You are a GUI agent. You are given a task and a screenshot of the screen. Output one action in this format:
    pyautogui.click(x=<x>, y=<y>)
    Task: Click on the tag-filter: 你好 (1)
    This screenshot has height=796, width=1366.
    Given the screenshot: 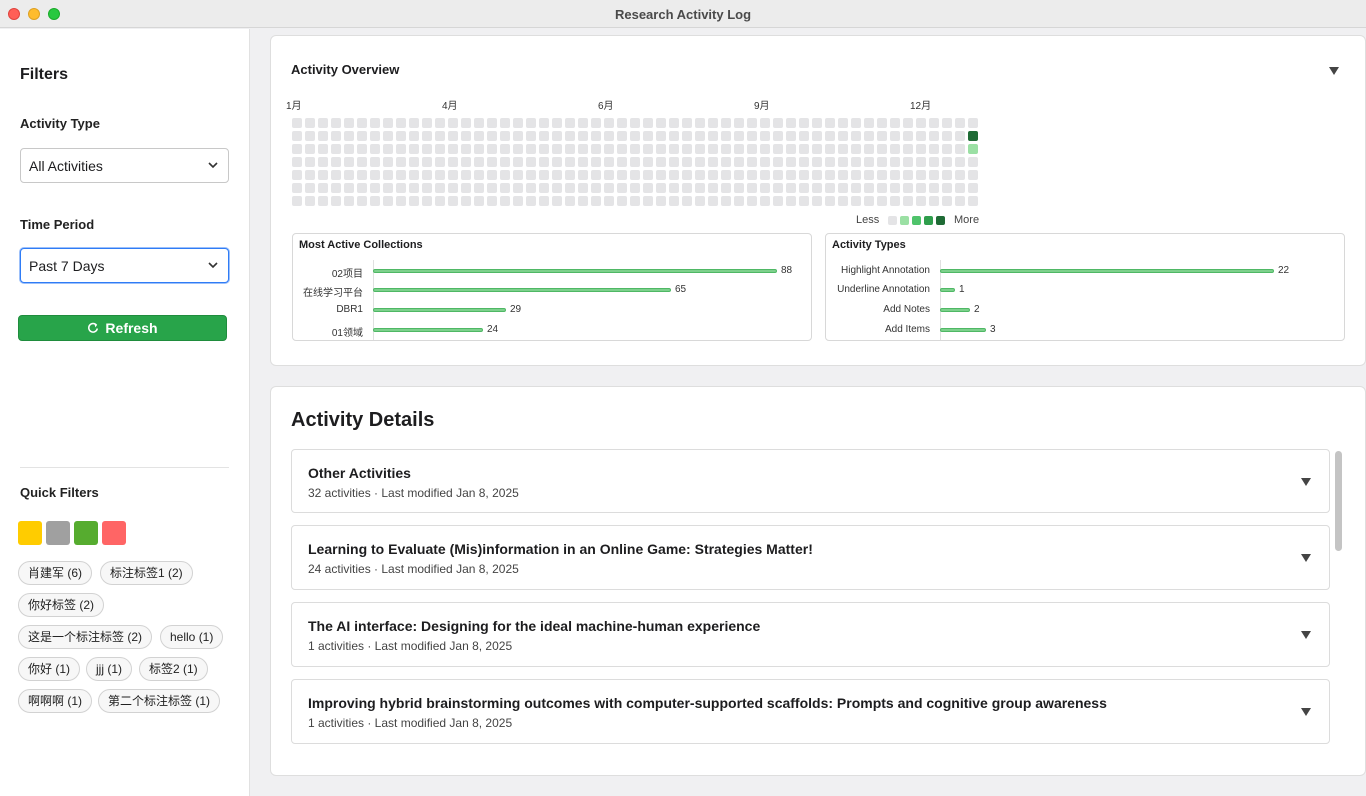 What is the action you would take?
    pyautogui.click(x=49, y=669)
    